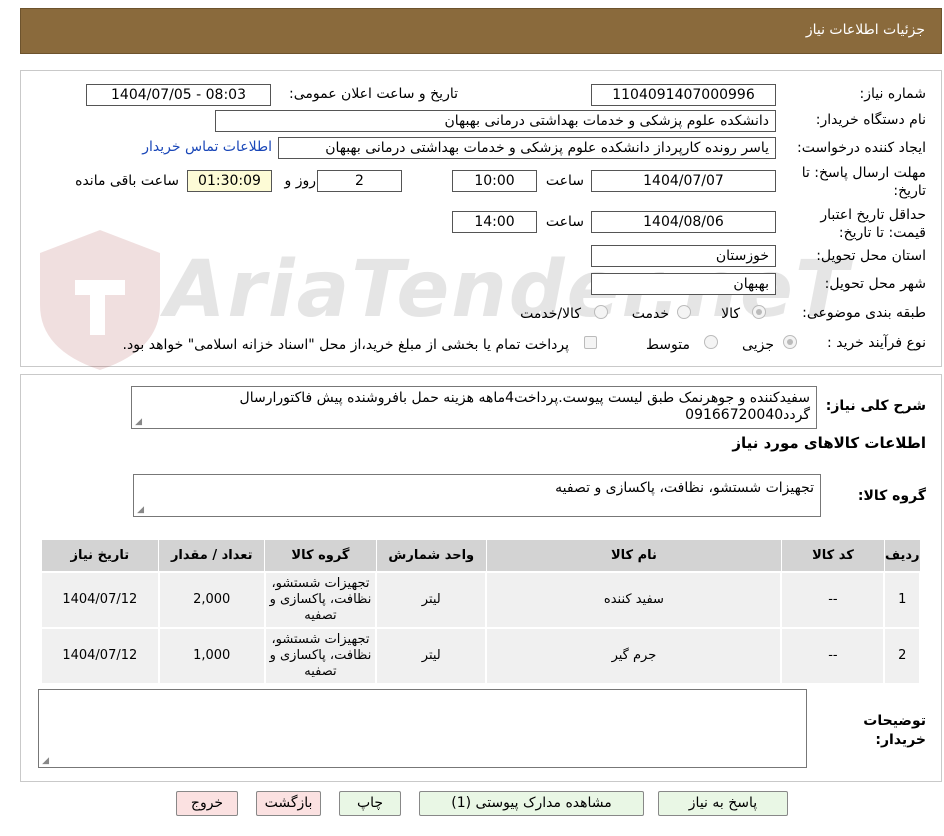  Describe the element at coordinates (590, 342) in the screenshot. I see `treasury-payment-checkbox` at that location.